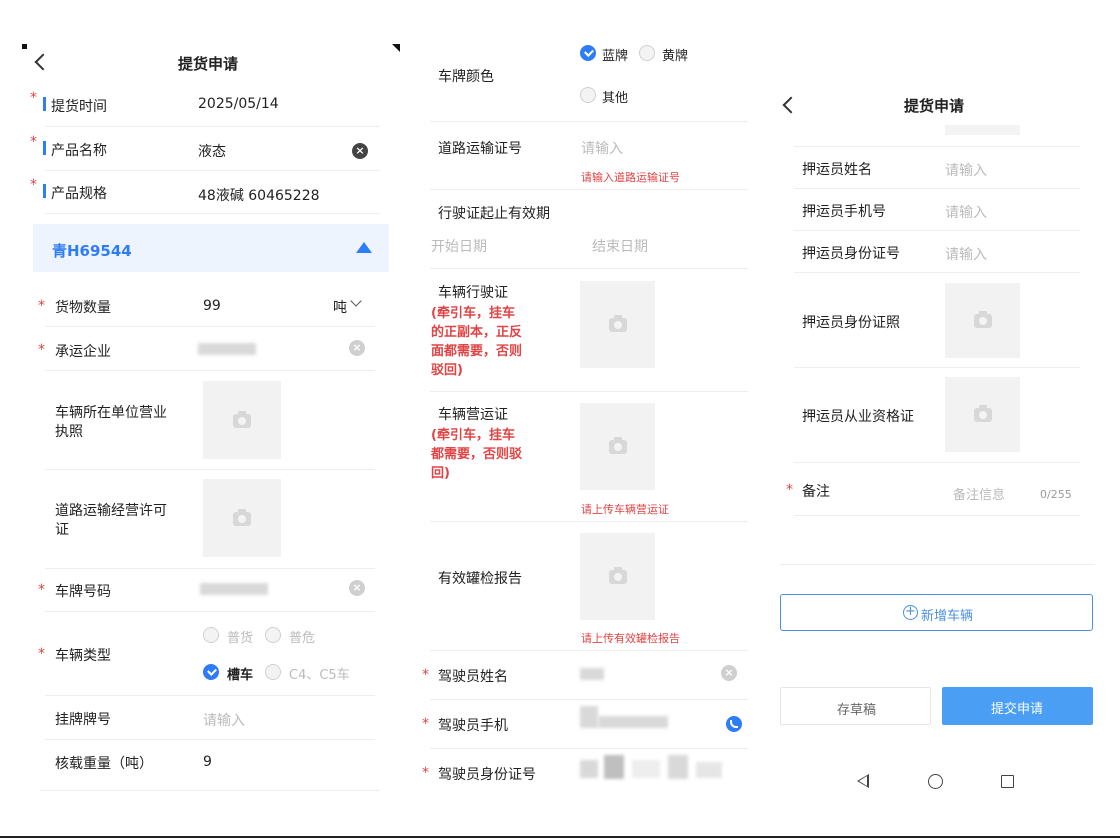  I want to click on escort-cert-label: 押运员从业资格证, so click(858, 417).